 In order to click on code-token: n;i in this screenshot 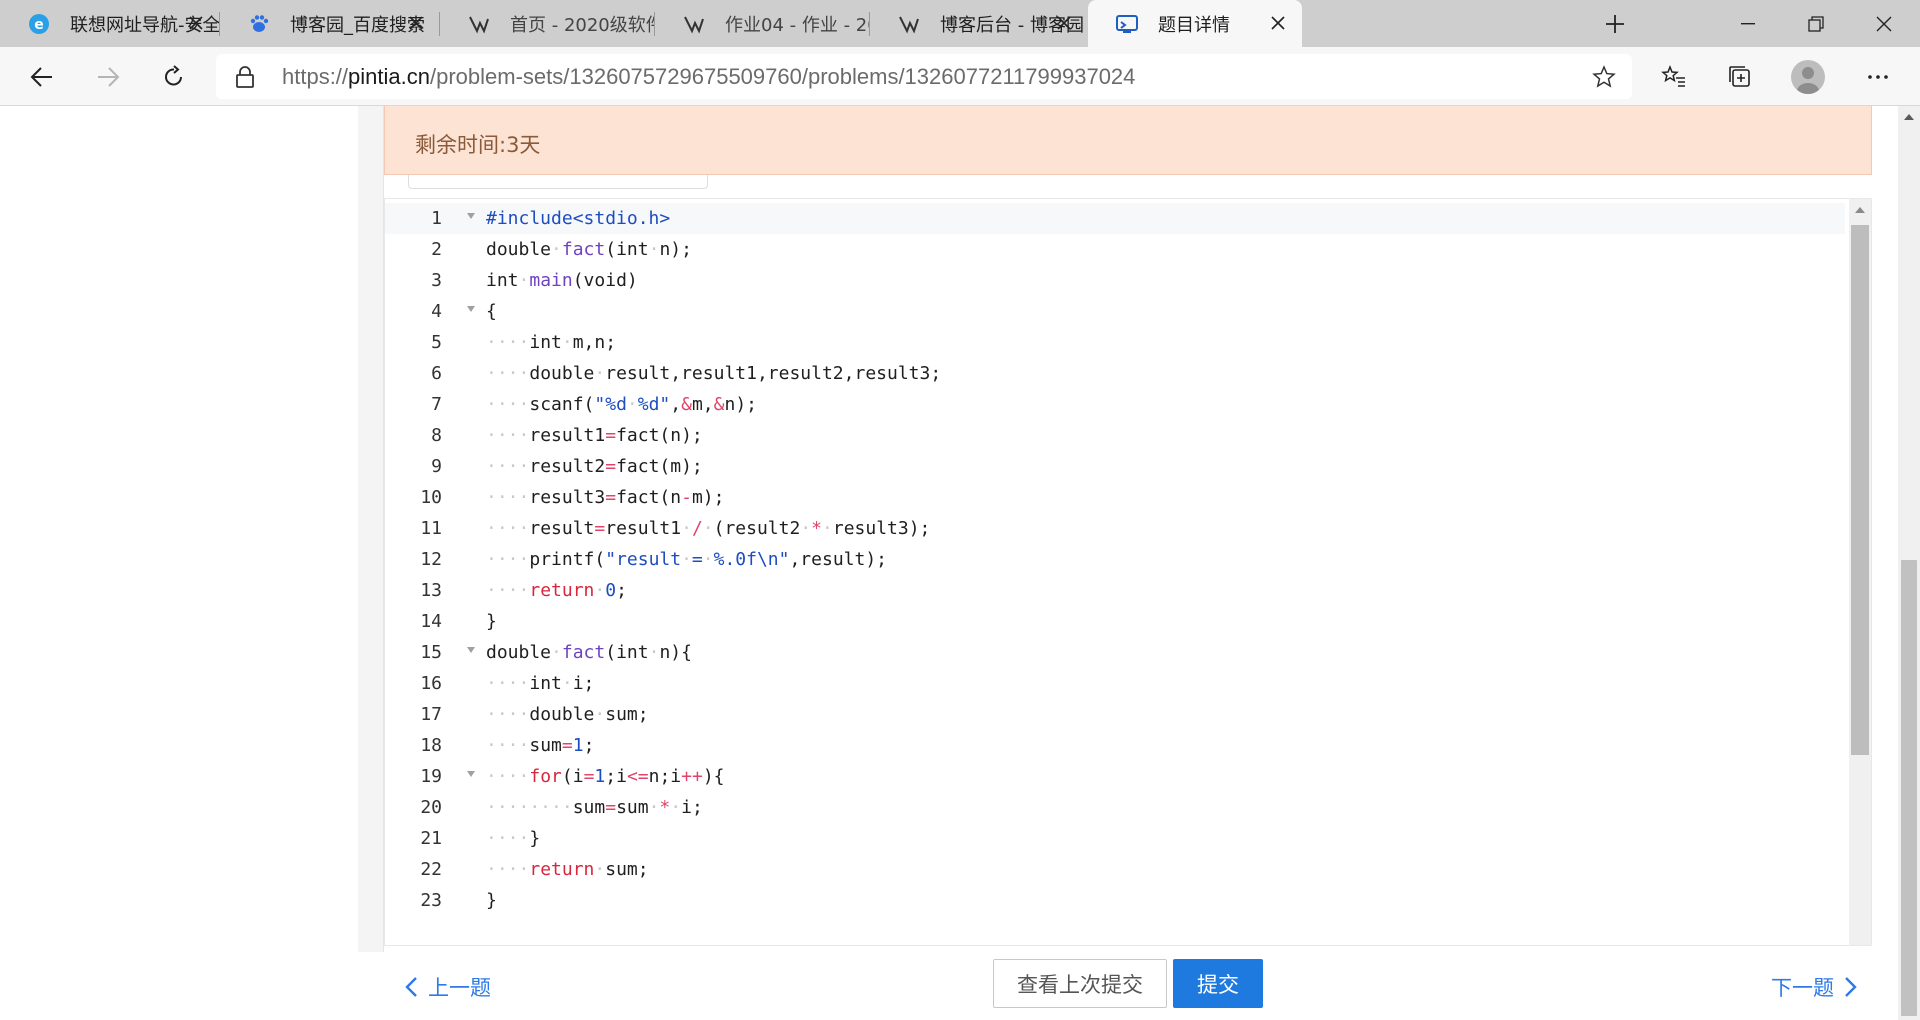, I will do `click(665, 776)`.